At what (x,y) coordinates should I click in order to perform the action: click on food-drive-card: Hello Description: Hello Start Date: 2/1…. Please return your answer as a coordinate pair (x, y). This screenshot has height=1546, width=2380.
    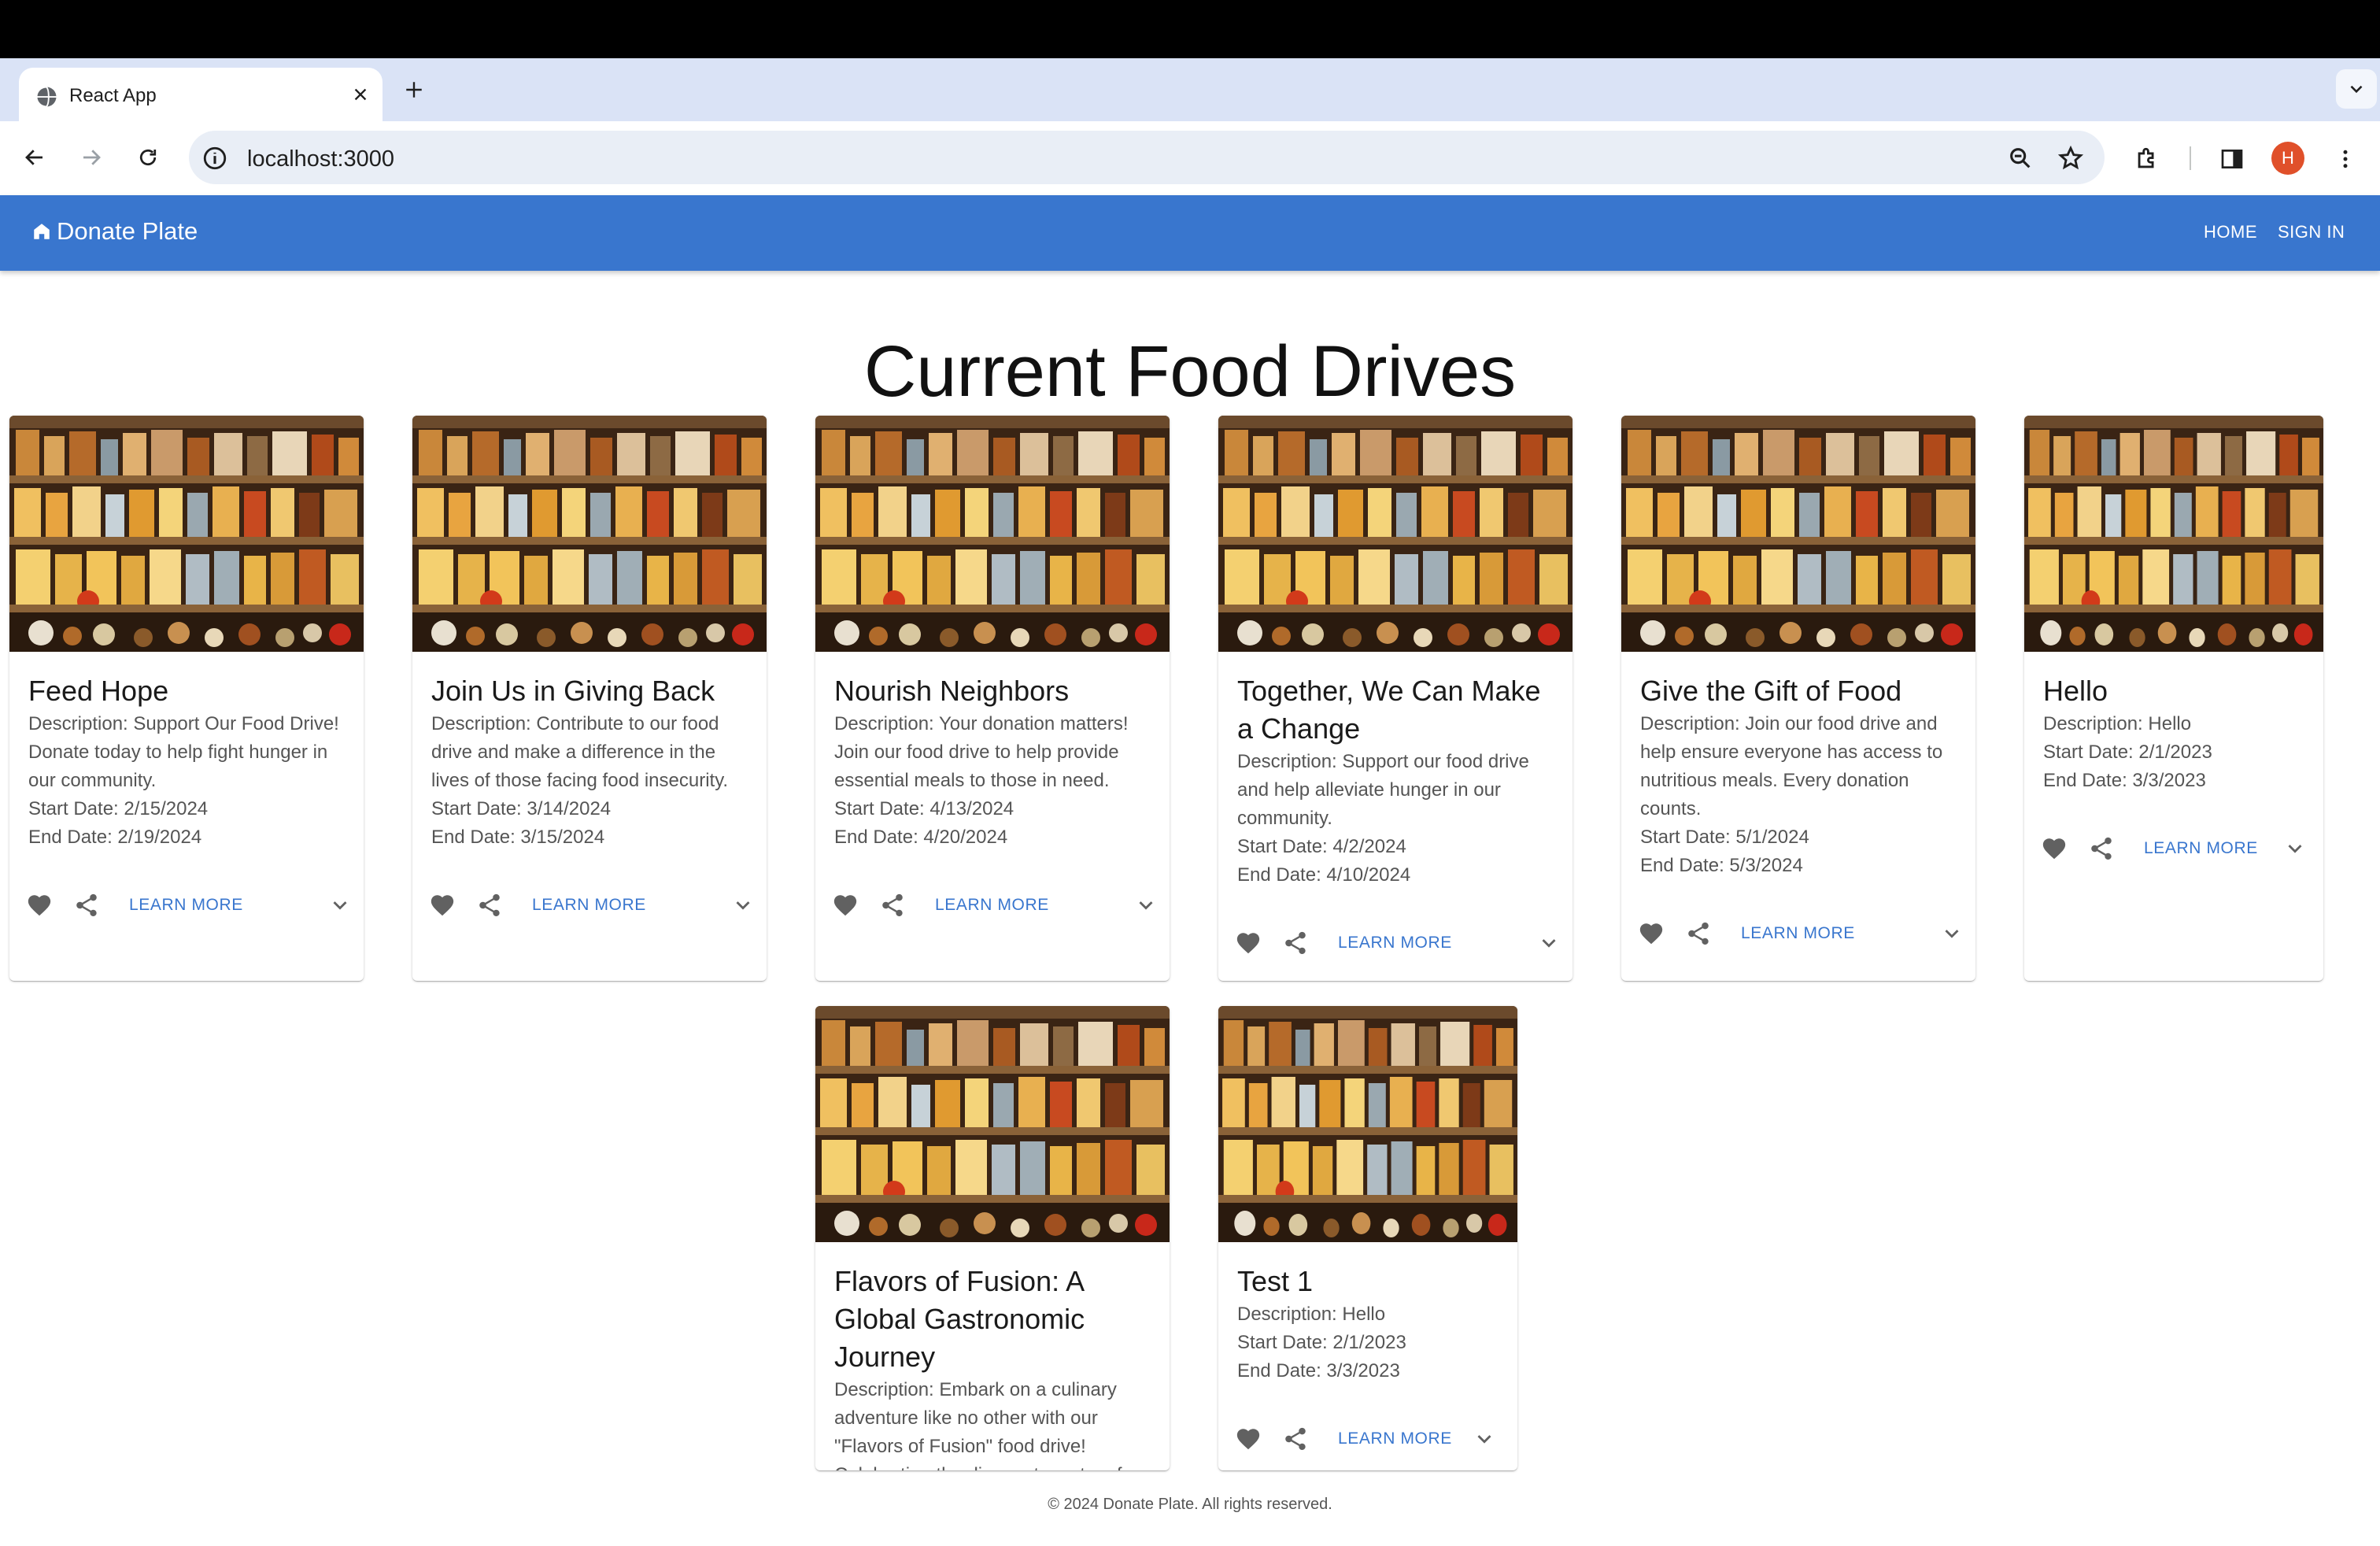
    Looking at the image, I should click on (2173, 699).